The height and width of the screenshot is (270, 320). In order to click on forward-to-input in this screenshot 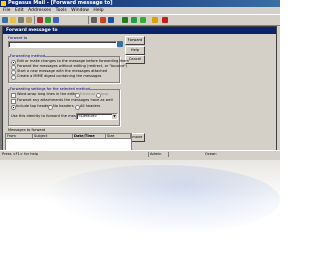, I will do `click(62, 44)`.